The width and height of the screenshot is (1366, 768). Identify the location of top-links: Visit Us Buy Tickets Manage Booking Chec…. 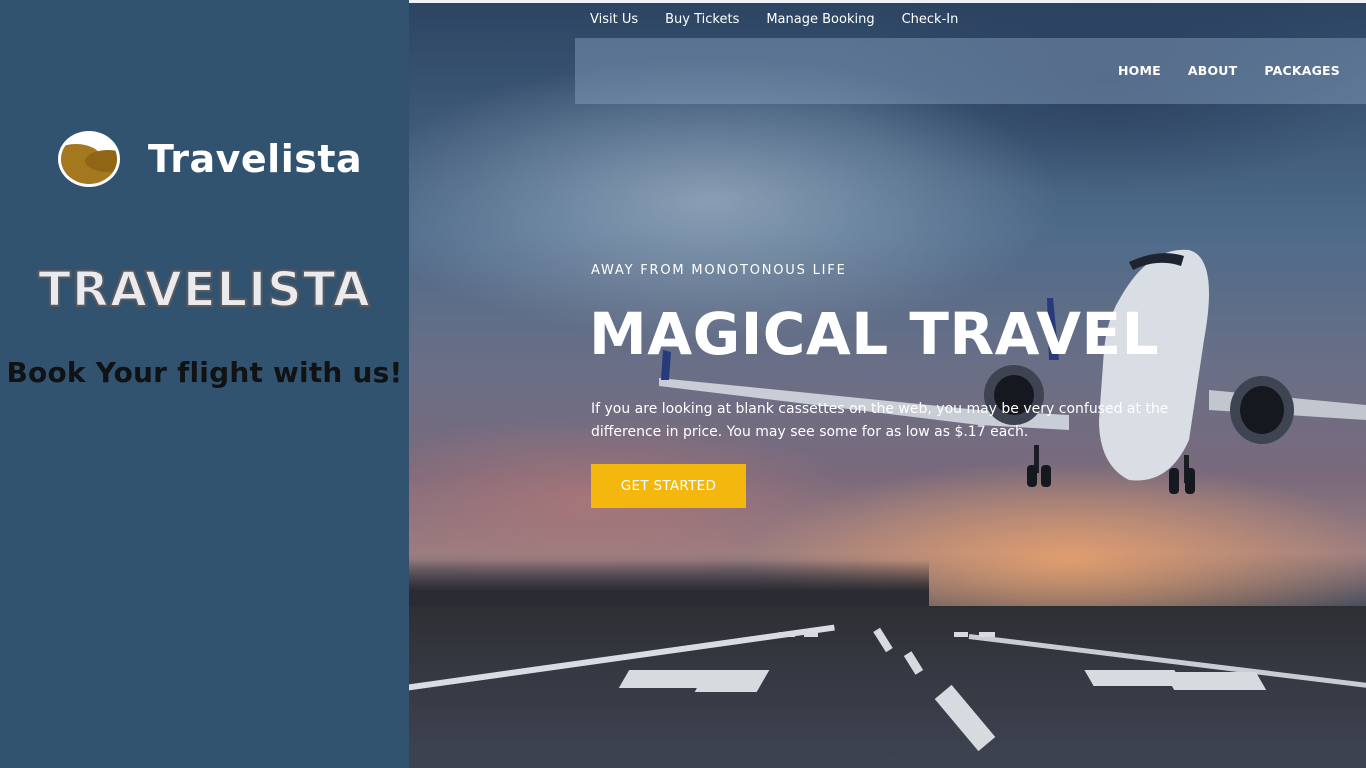
(787, 19).